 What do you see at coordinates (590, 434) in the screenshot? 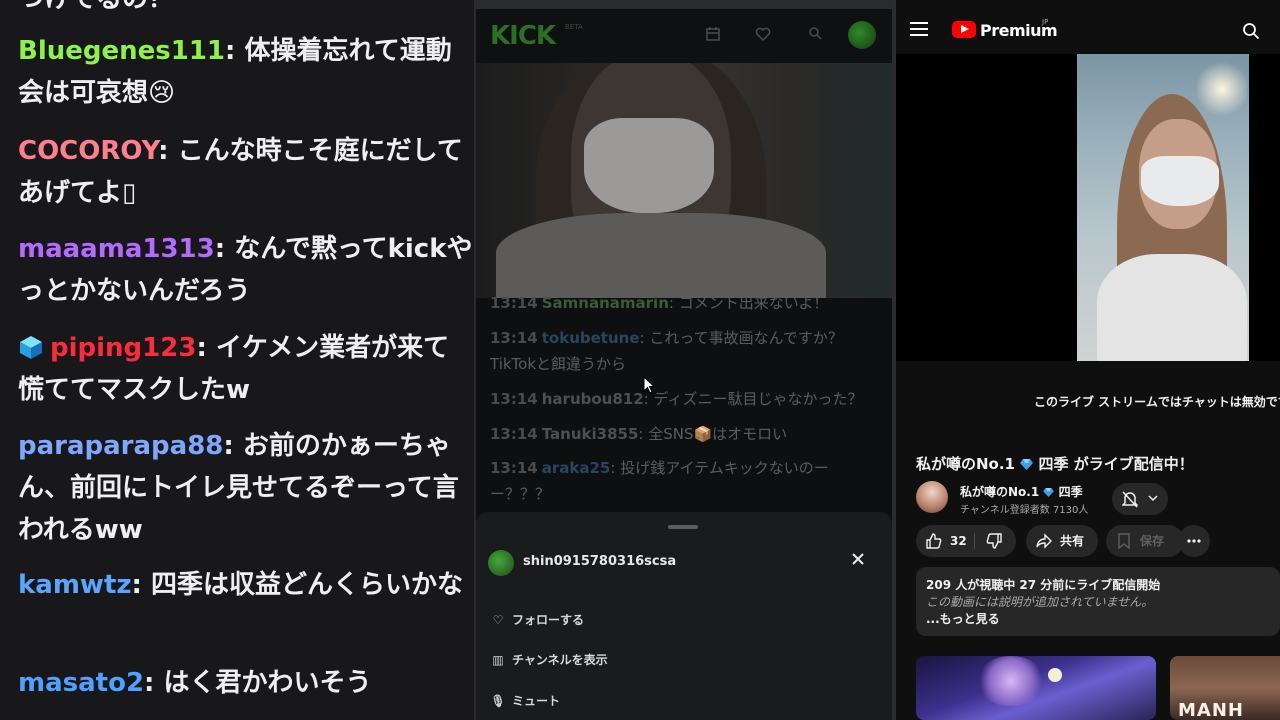
I see `chat-username: Tanuki3855` at bounding box center [590, 434].